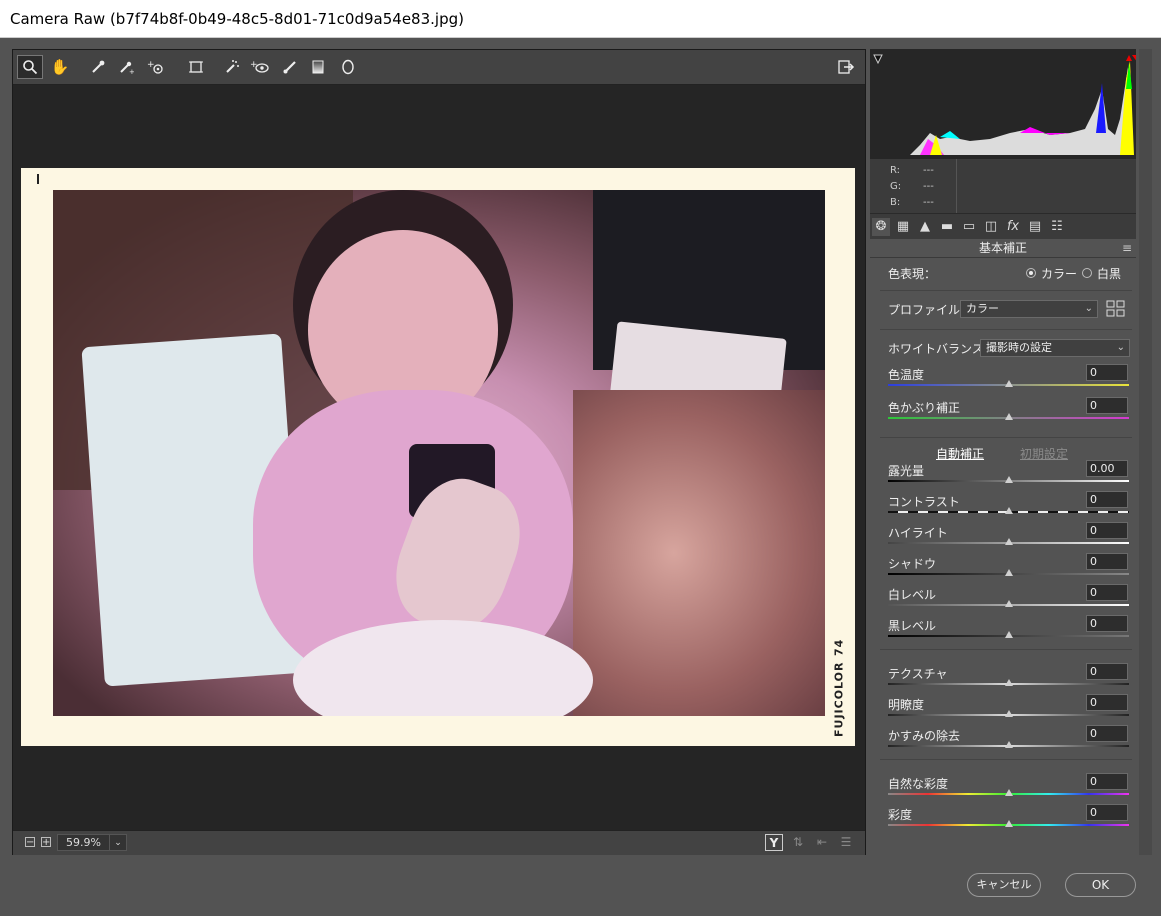 This screenshot has height=916, width=1161. I want to click on contrast-value-field: 0, so click(1107, 499).